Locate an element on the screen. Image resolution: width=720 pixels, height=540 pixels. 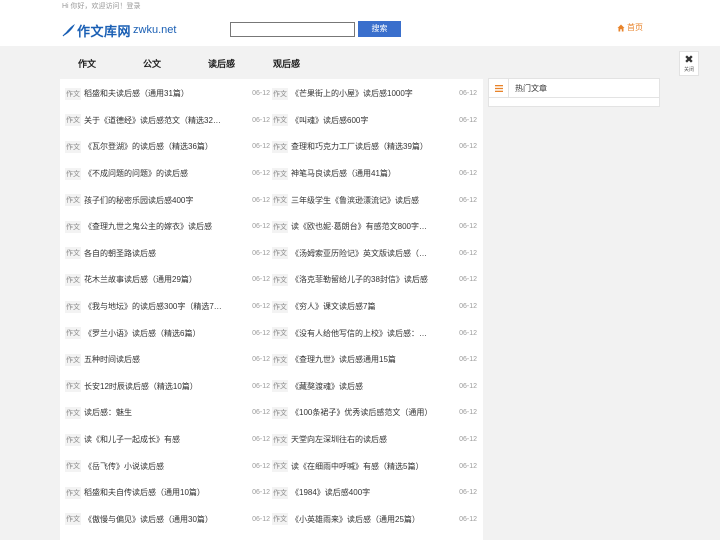
article-title-link: 关于《道德经》读后感范文（精选32篇） is located at coordinates (155, 120).